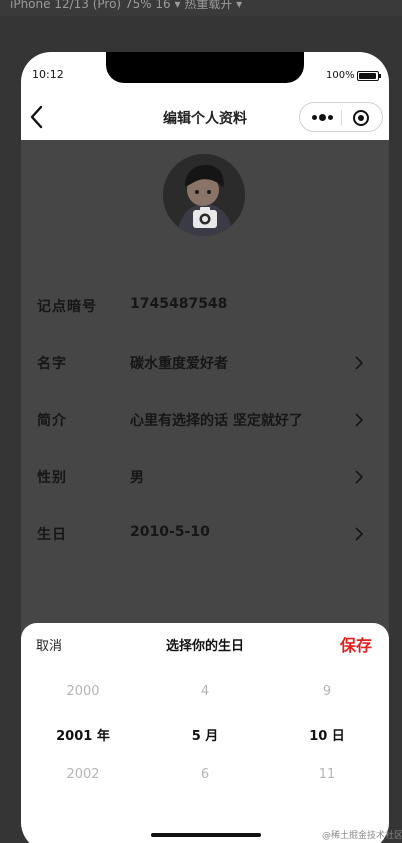 The image size is (402, 843). I want to click on battery-icon, so click(369, 76).